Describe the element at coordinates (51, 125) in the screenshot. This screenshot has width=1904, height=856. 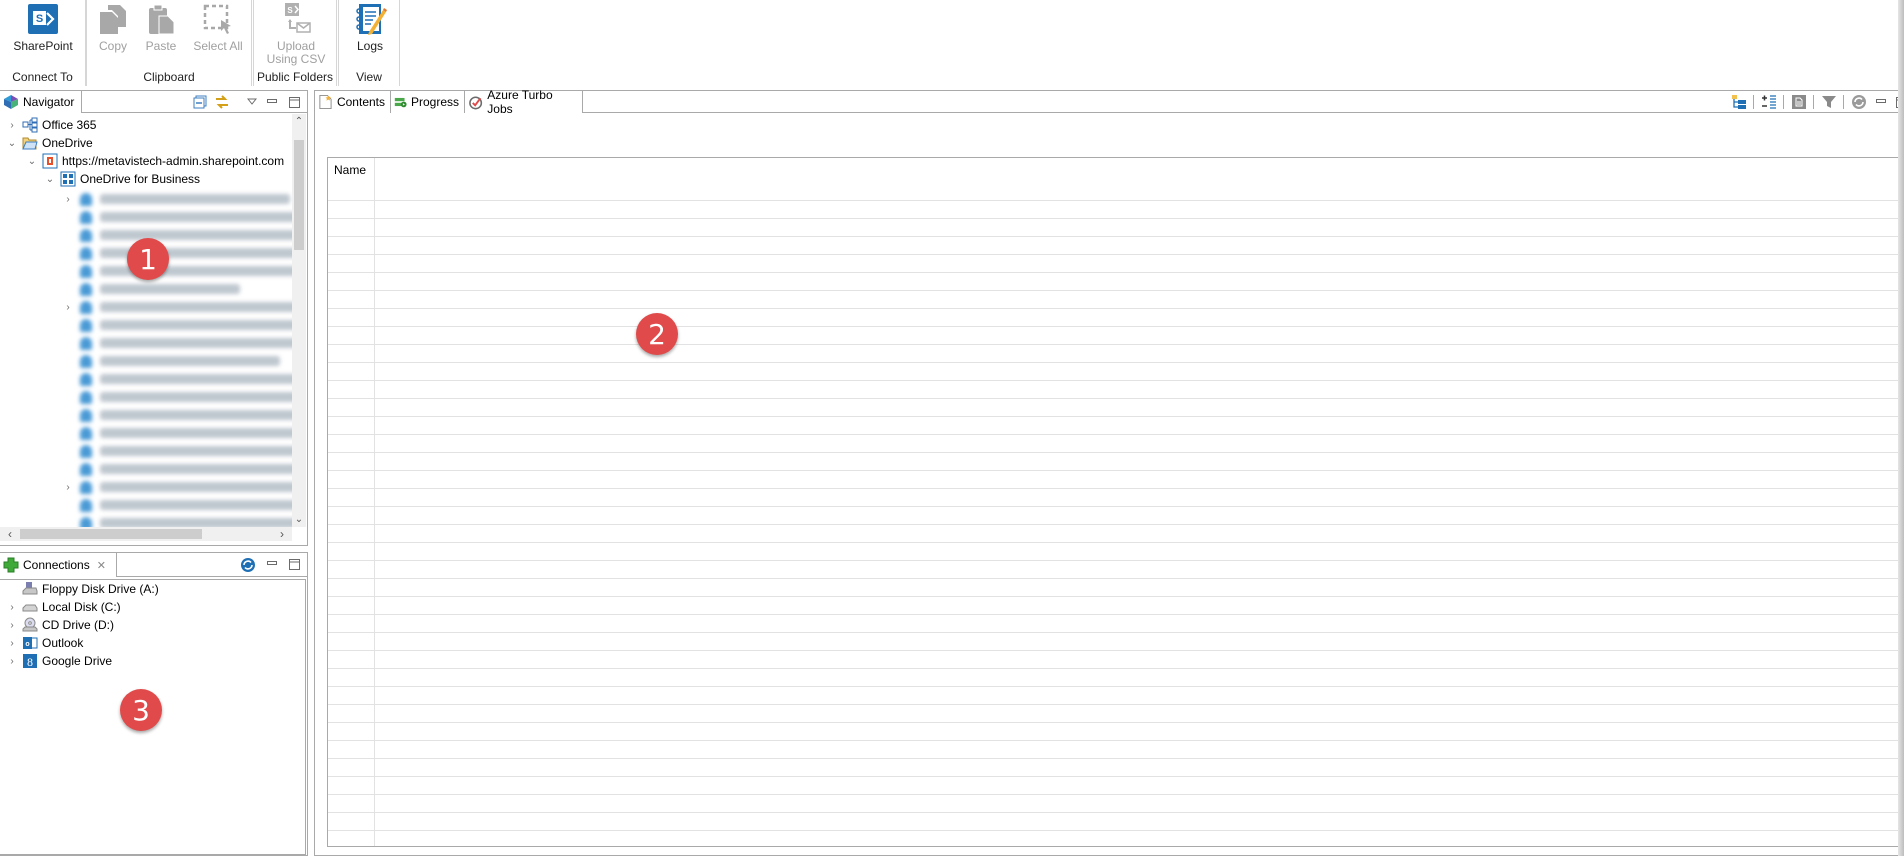
I see `tree-item-office-365: › Office 365` at that location.